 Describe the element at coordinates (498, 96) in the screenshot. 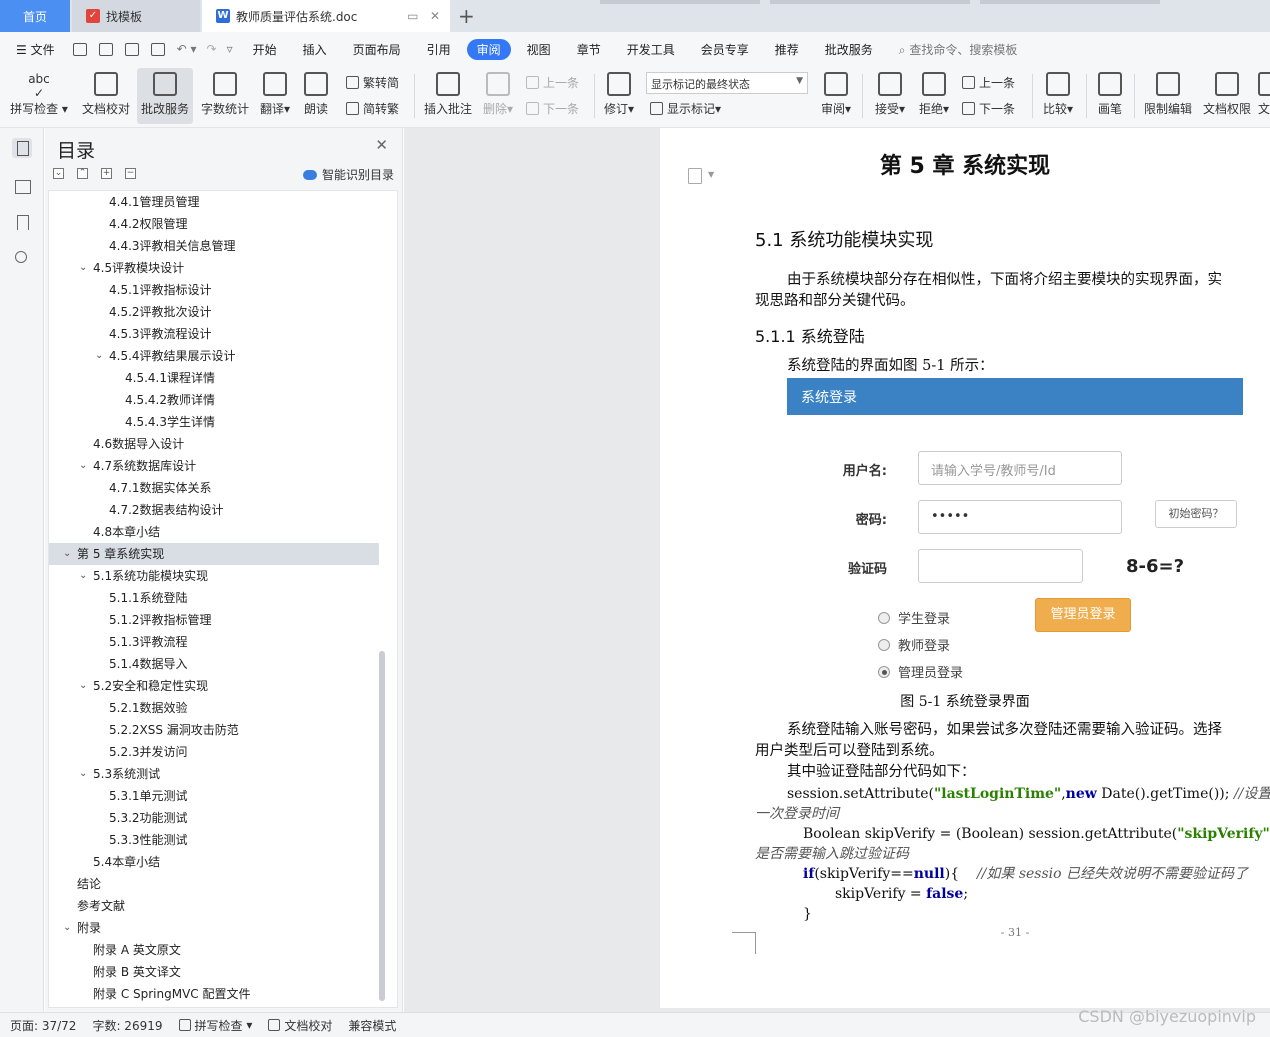

I see `delete-comment-button: 删除▾` at that location.